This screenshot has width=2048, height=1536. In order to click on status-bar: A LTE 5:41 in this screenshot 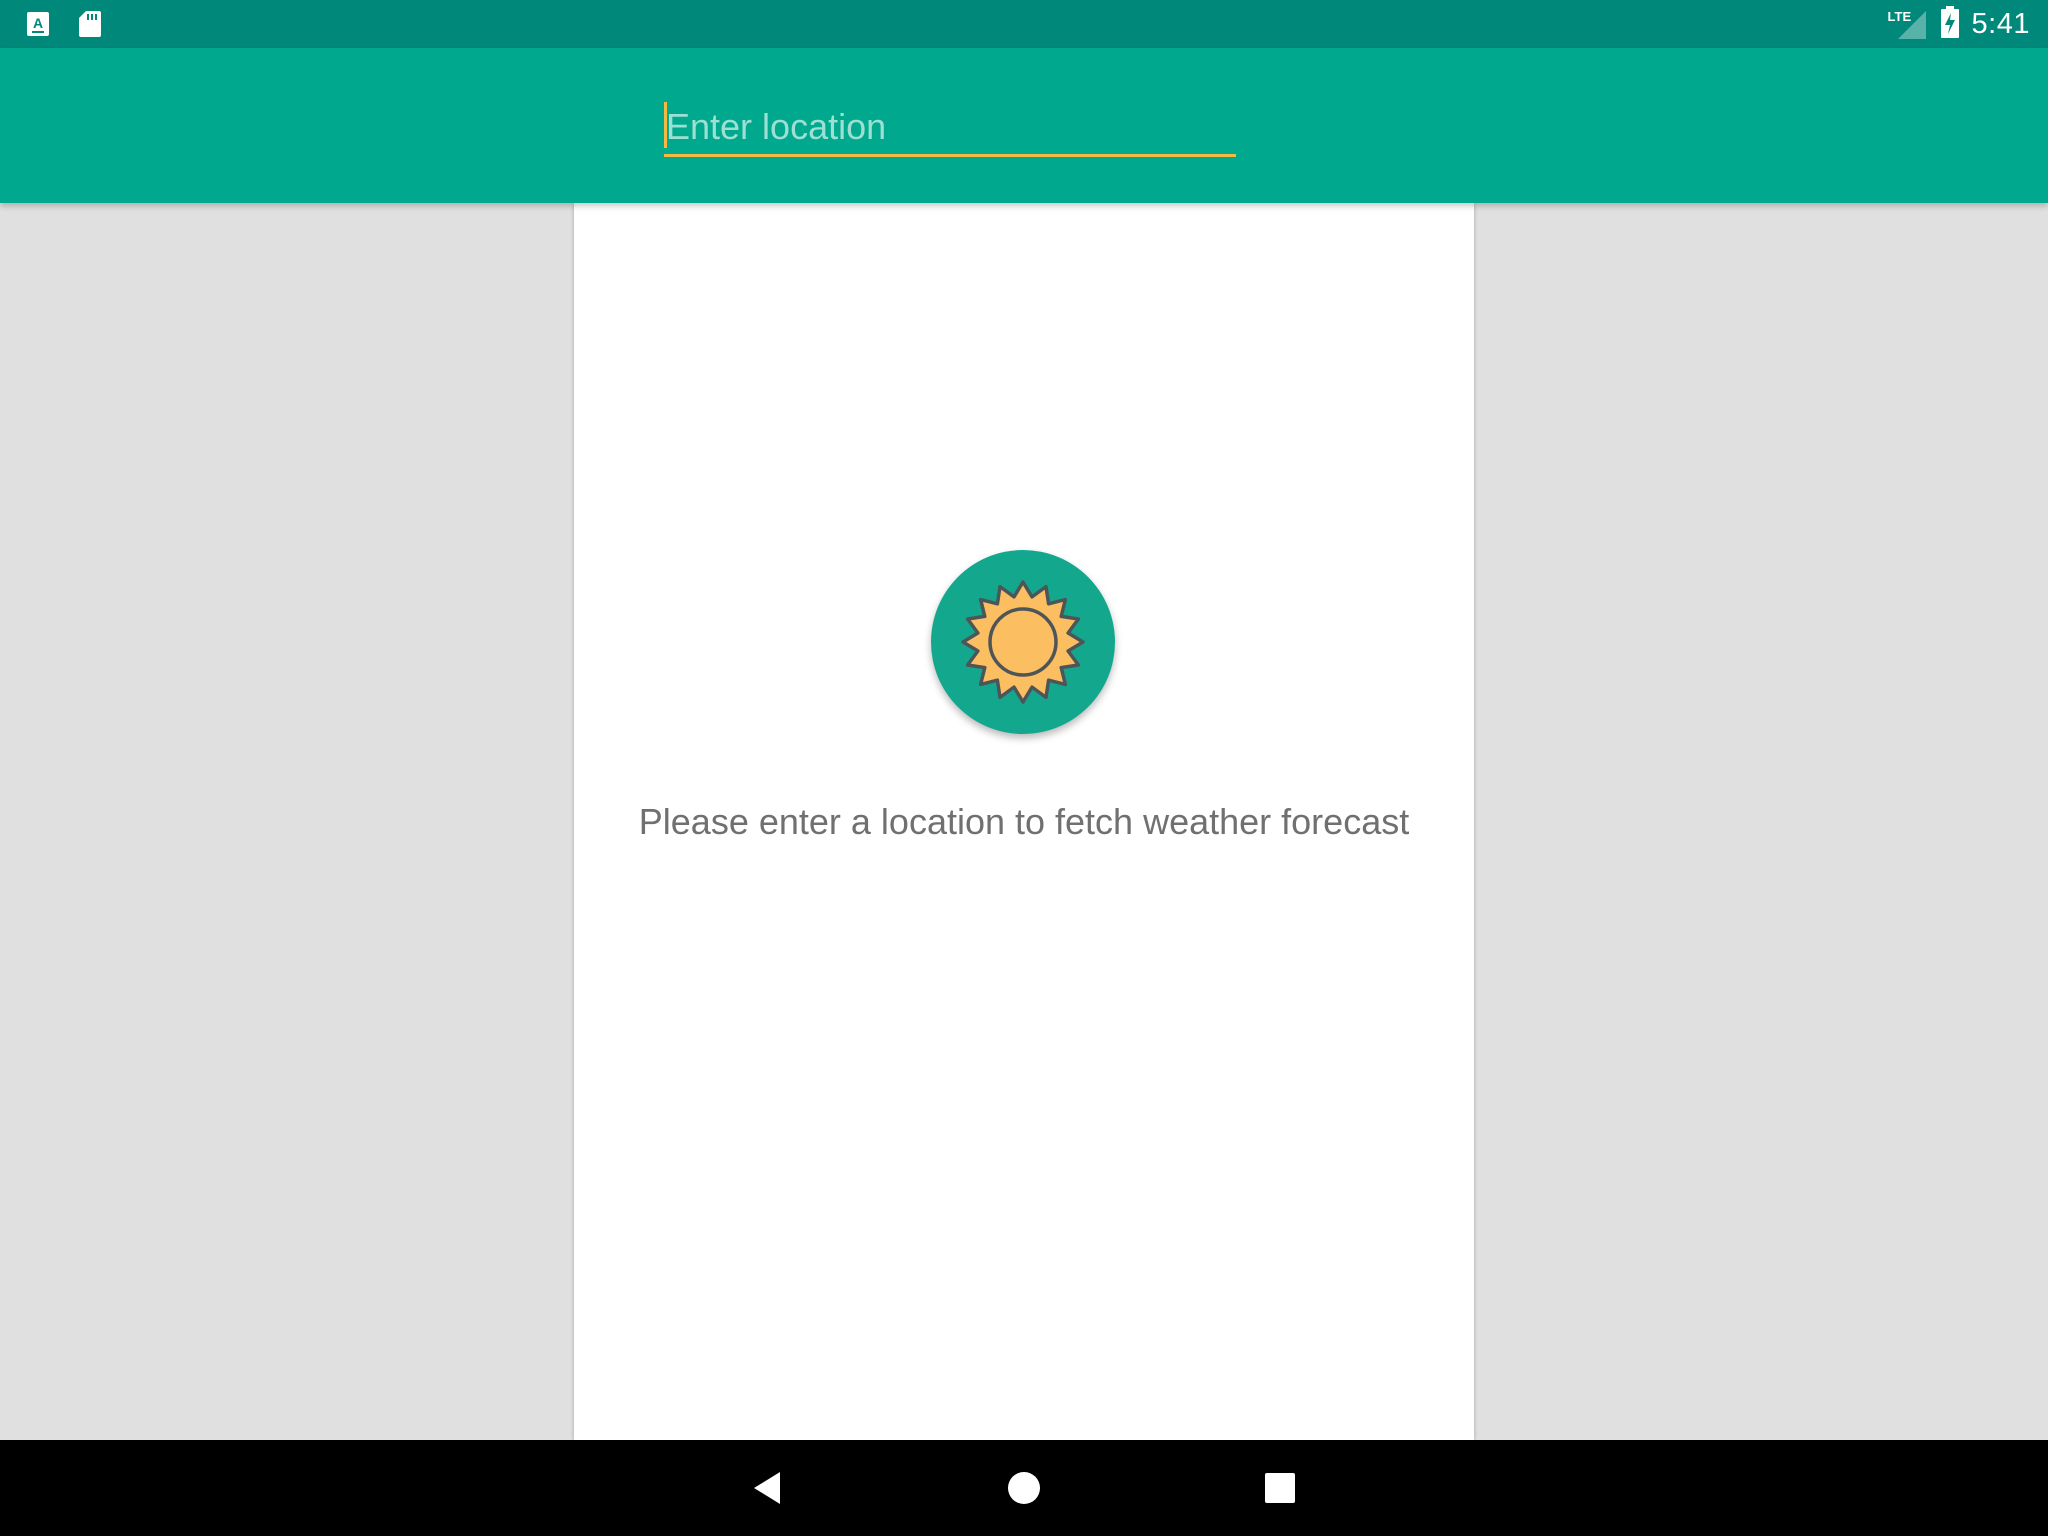, I will do `click(1024, 24)`.